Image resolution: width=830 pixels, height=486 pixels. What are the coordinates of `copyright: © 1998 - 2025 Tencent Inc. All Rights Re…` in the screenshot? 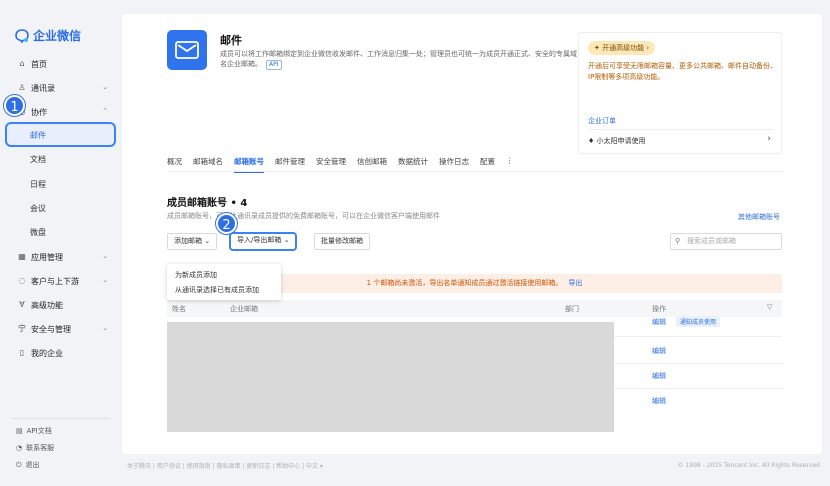 It's located at (748, 465).